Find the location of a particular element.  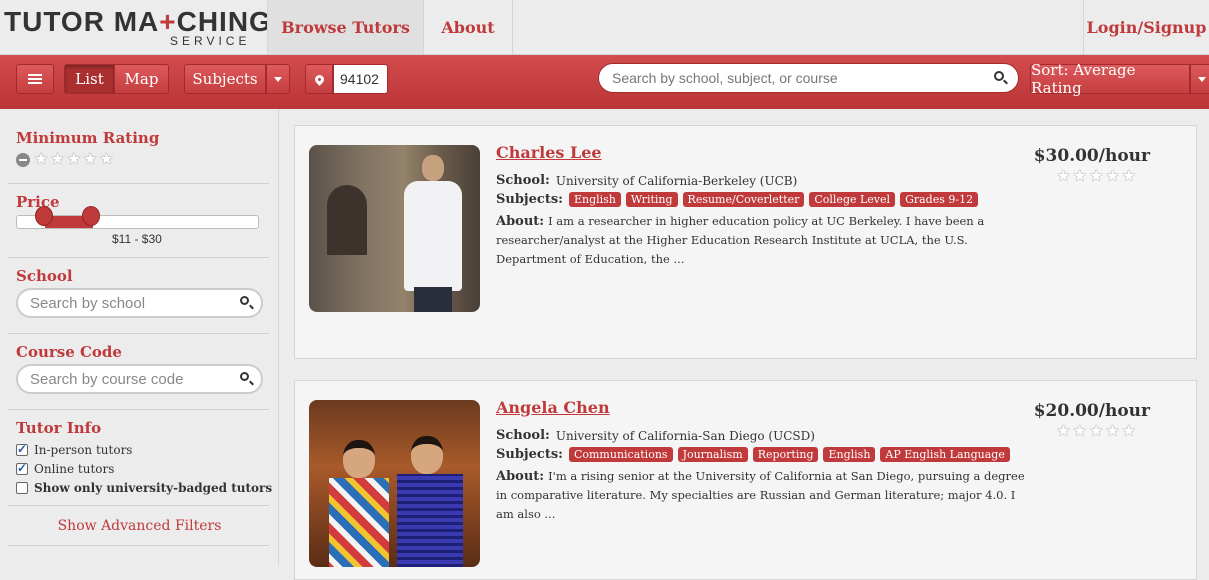

tutor-rating-stars: ★ ★ ★ ★ ★ is located at coordinates (1096, 431).